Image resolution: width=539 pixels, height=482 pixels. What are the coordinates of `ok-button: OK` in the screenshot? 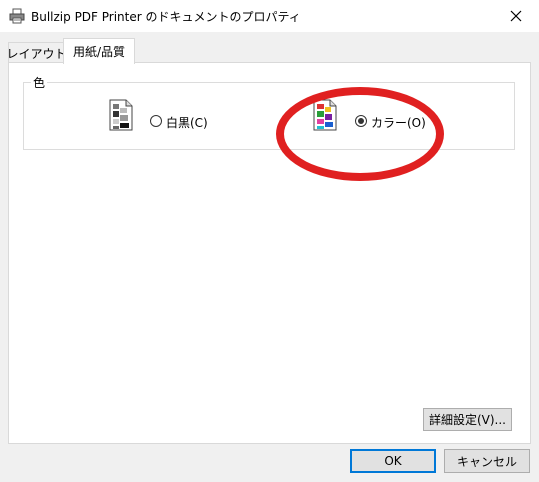 It's located at (393, 461).